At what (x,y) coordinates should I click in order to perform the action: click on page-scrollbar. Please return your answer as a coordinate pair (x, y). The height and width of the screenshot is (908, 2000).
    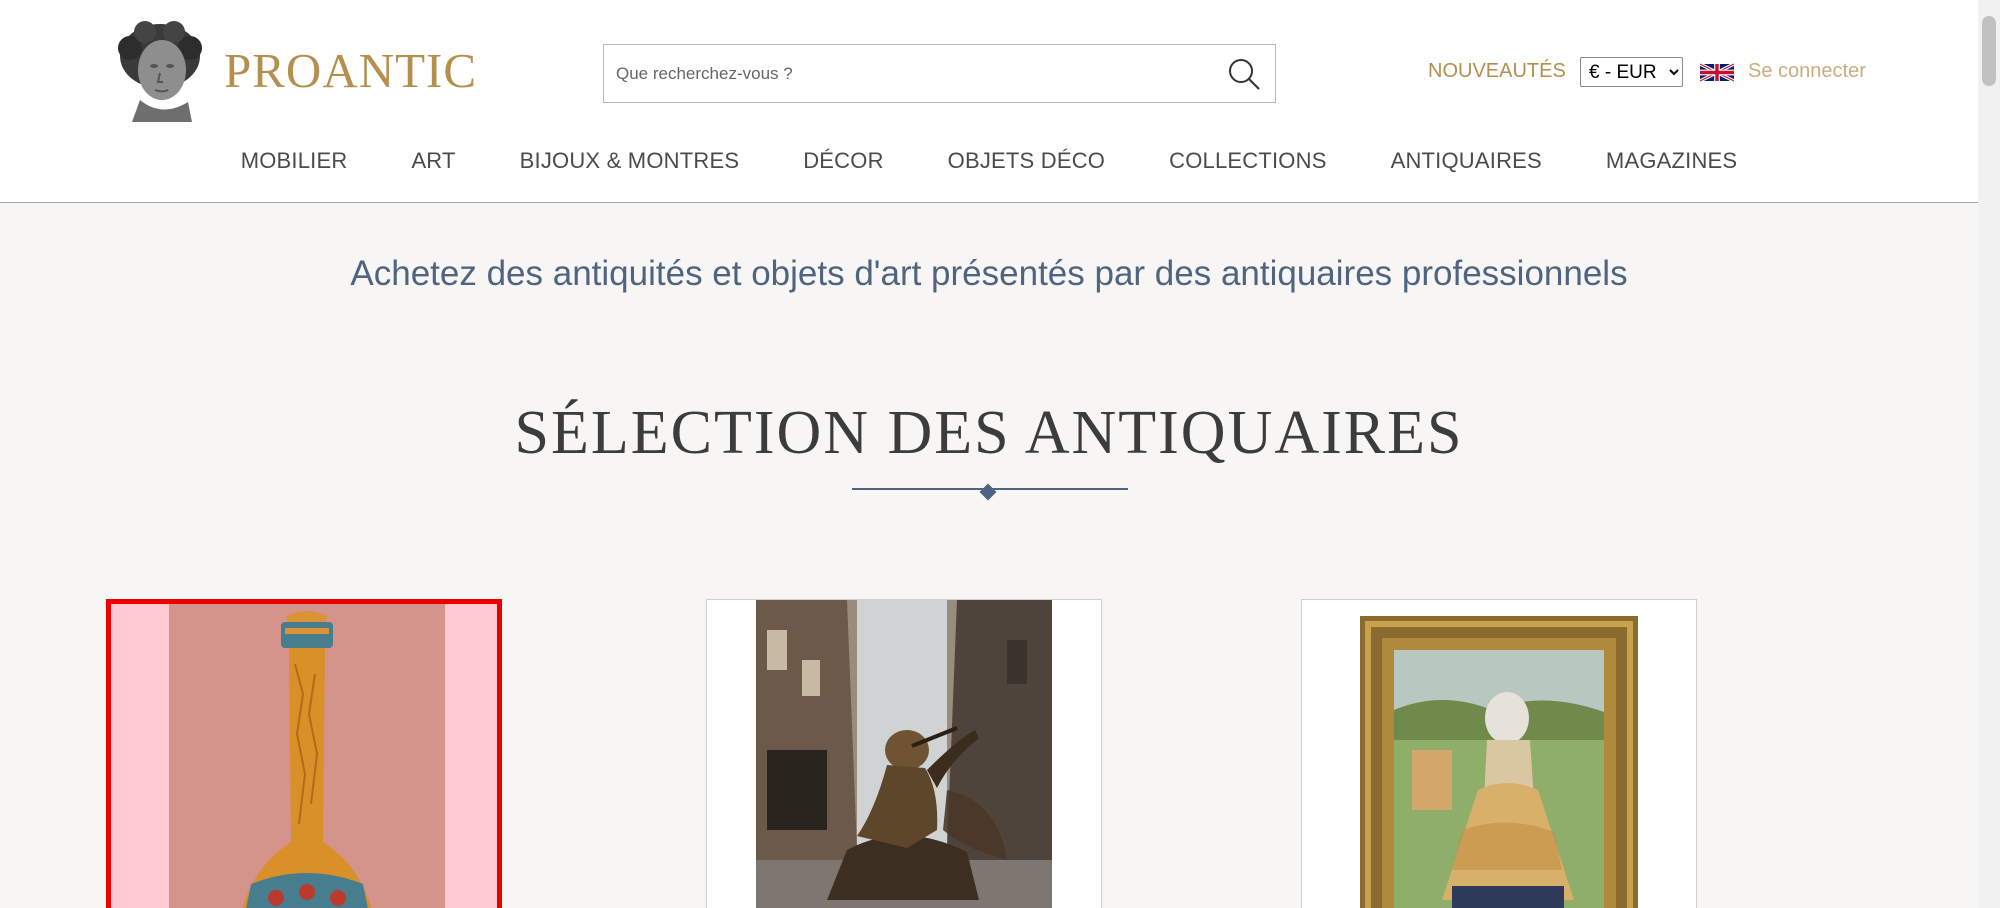
    Looking at the image, I should click on (1989, 454).